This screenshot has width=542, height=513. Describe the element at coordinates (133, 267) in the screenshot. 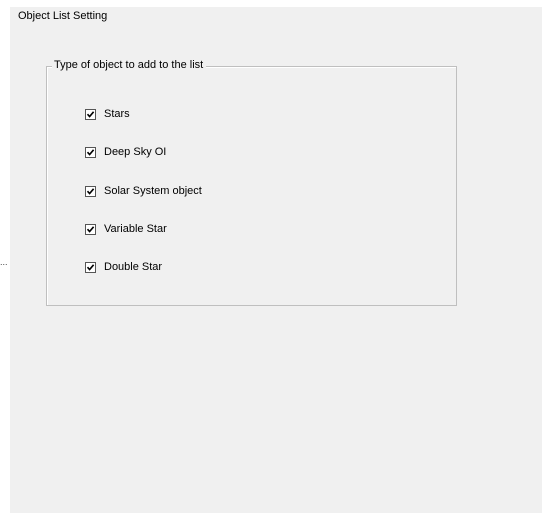

I see `checkbox-label: Double Star` at that location.